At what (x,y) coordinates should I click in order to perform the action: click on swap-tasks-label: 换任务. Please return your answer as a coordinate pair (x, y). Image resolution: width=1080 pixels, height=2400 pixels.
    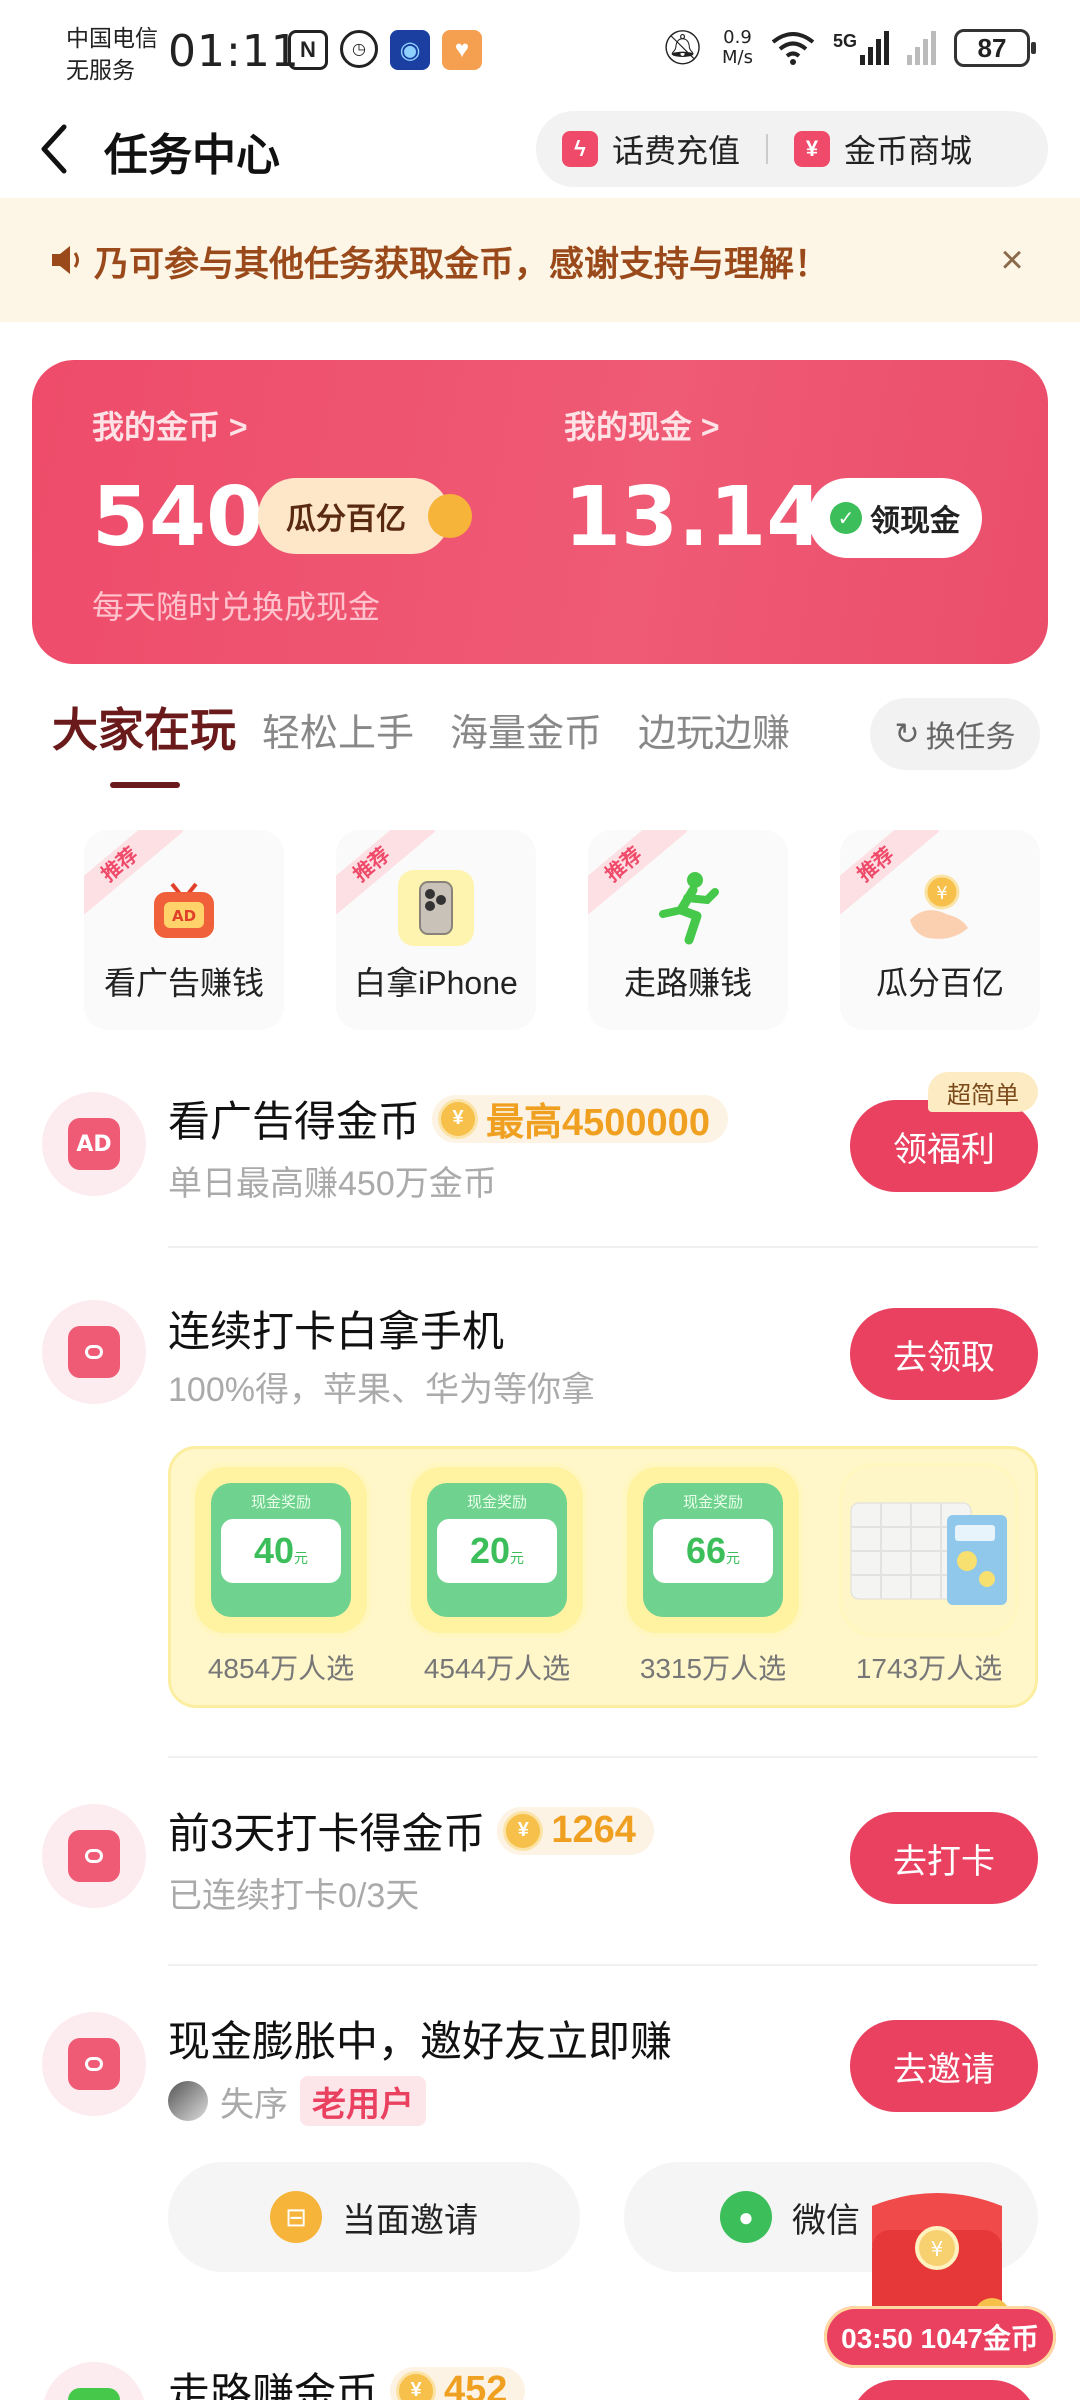
    Looking at the image, I should click on (970, 737).